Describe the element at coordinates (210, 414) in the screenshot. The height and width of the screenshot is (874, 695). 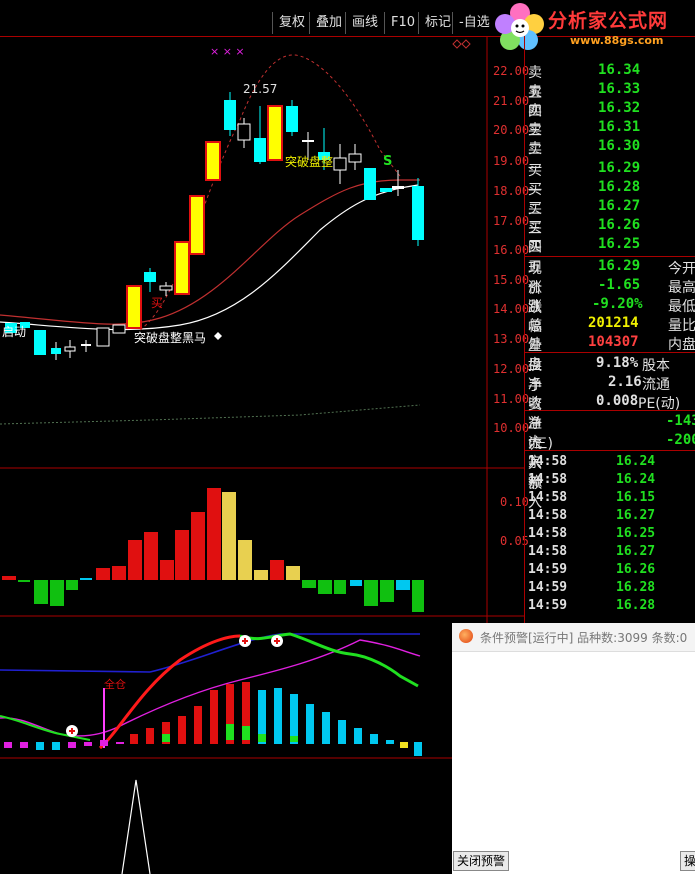
I see `ma-volume-line` at that location.